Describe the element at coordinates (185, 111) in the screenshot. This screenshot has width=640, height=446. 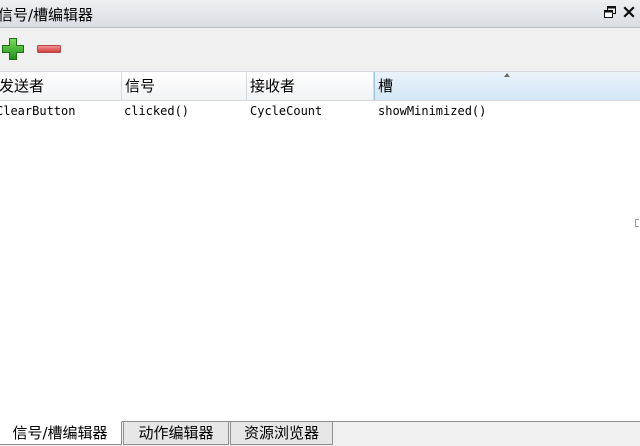
I see `cell-signal: clicked()` at that location.